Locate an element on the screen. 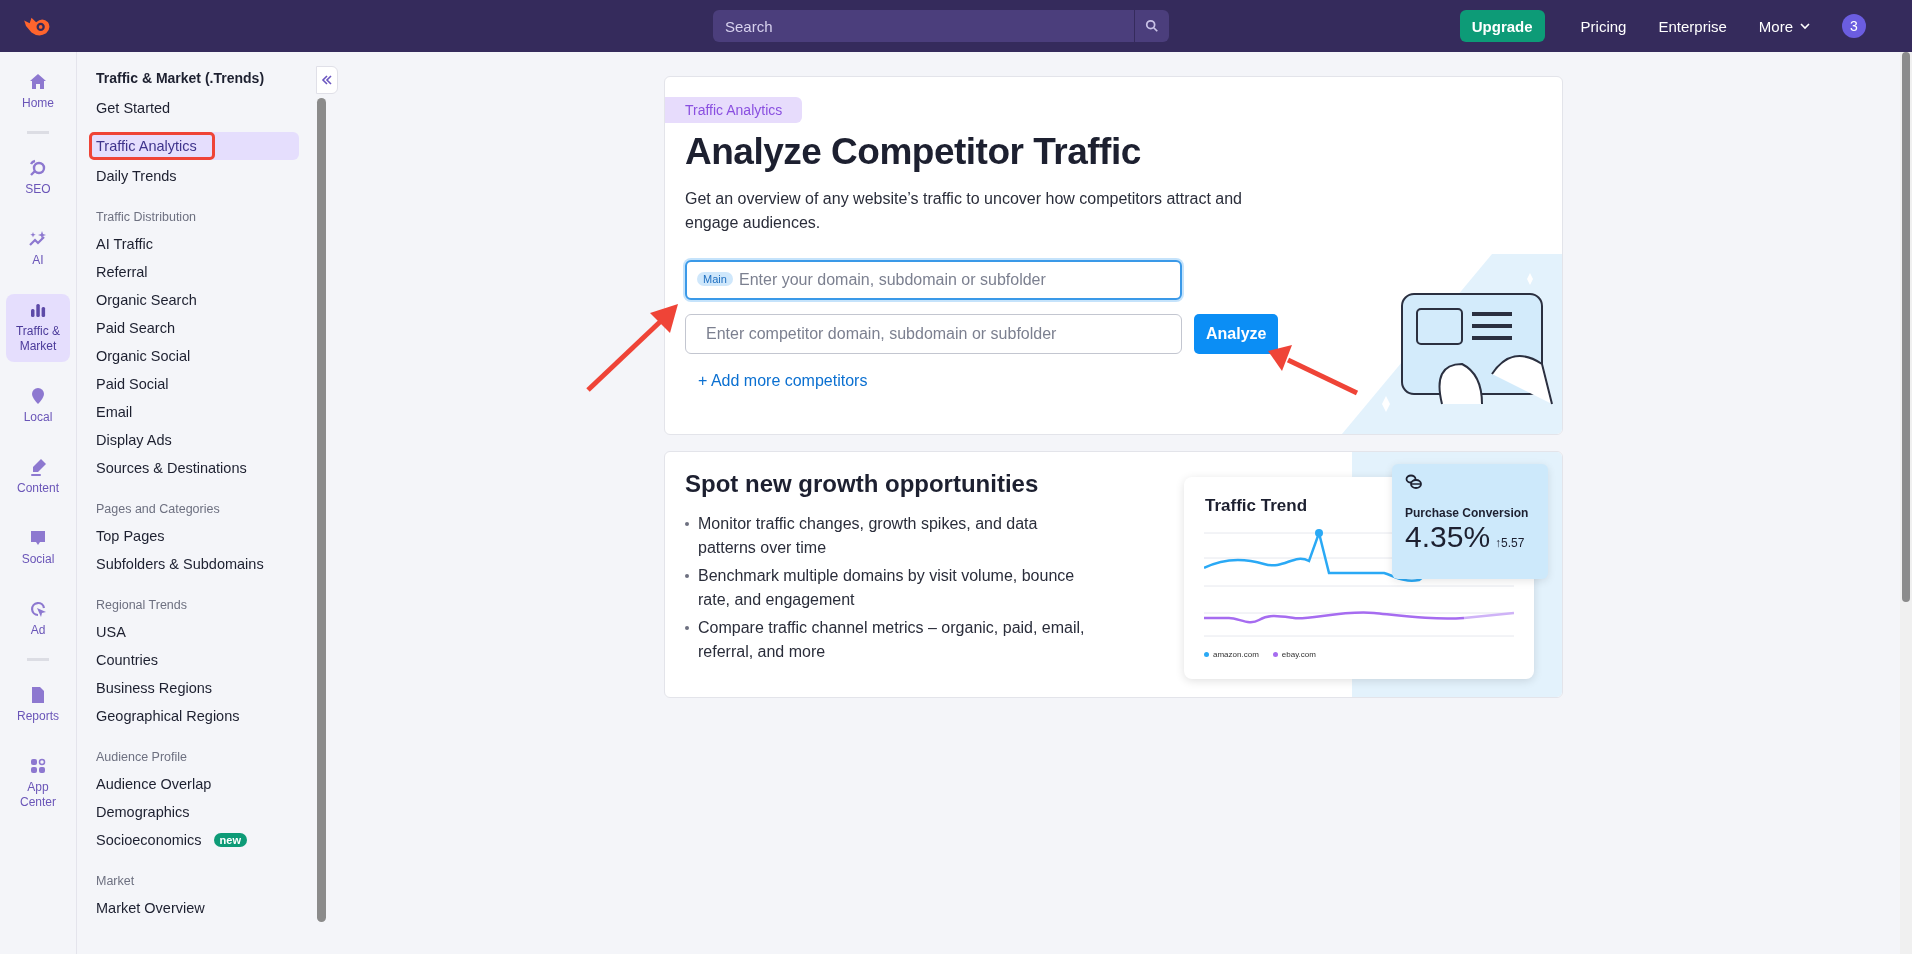 Image resolution: width=1912 pixels, height=954 pixels. rail-item: Content is located at coordinates (38, 477).